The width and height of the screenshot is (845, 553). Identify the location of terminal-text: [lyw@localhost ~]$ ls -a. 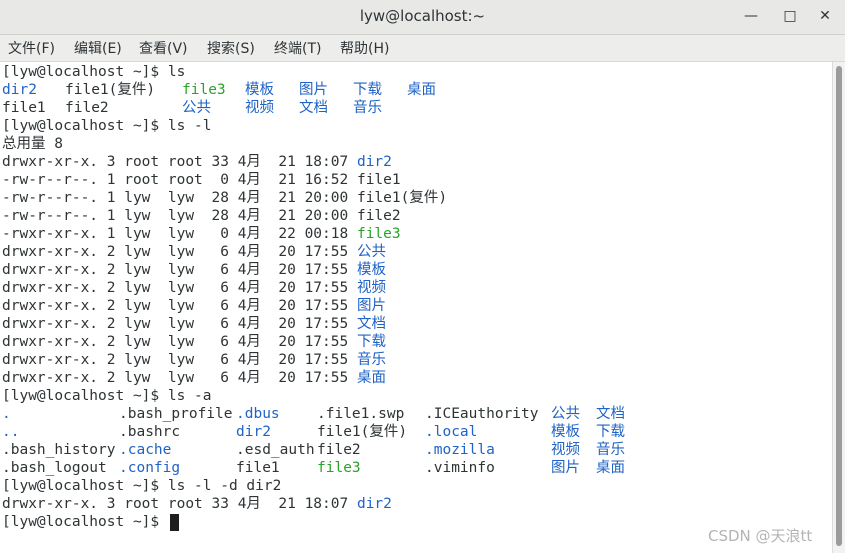
(107, 396).